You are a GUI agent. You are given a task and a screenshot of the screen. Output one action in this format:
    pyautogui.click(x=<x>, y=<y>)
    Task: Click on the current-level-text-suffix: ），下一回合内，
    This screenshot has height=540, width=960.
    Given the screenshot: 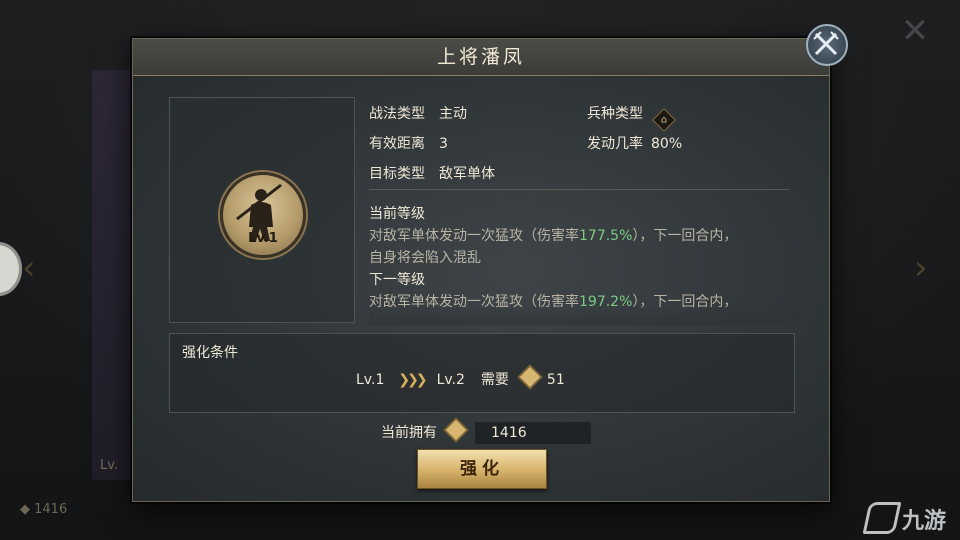 What is the action you would take?
    pyautogui.click(x=685, y=236)
    